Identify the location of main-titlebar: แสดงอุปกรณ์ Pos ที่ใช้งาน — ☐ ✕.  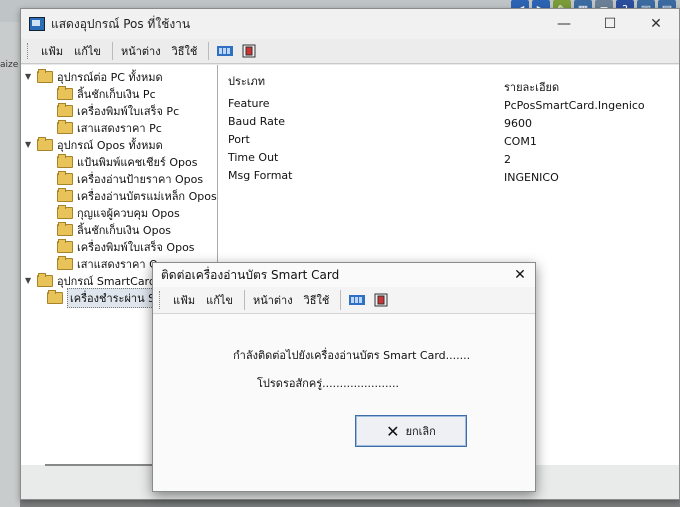
(350, 24).